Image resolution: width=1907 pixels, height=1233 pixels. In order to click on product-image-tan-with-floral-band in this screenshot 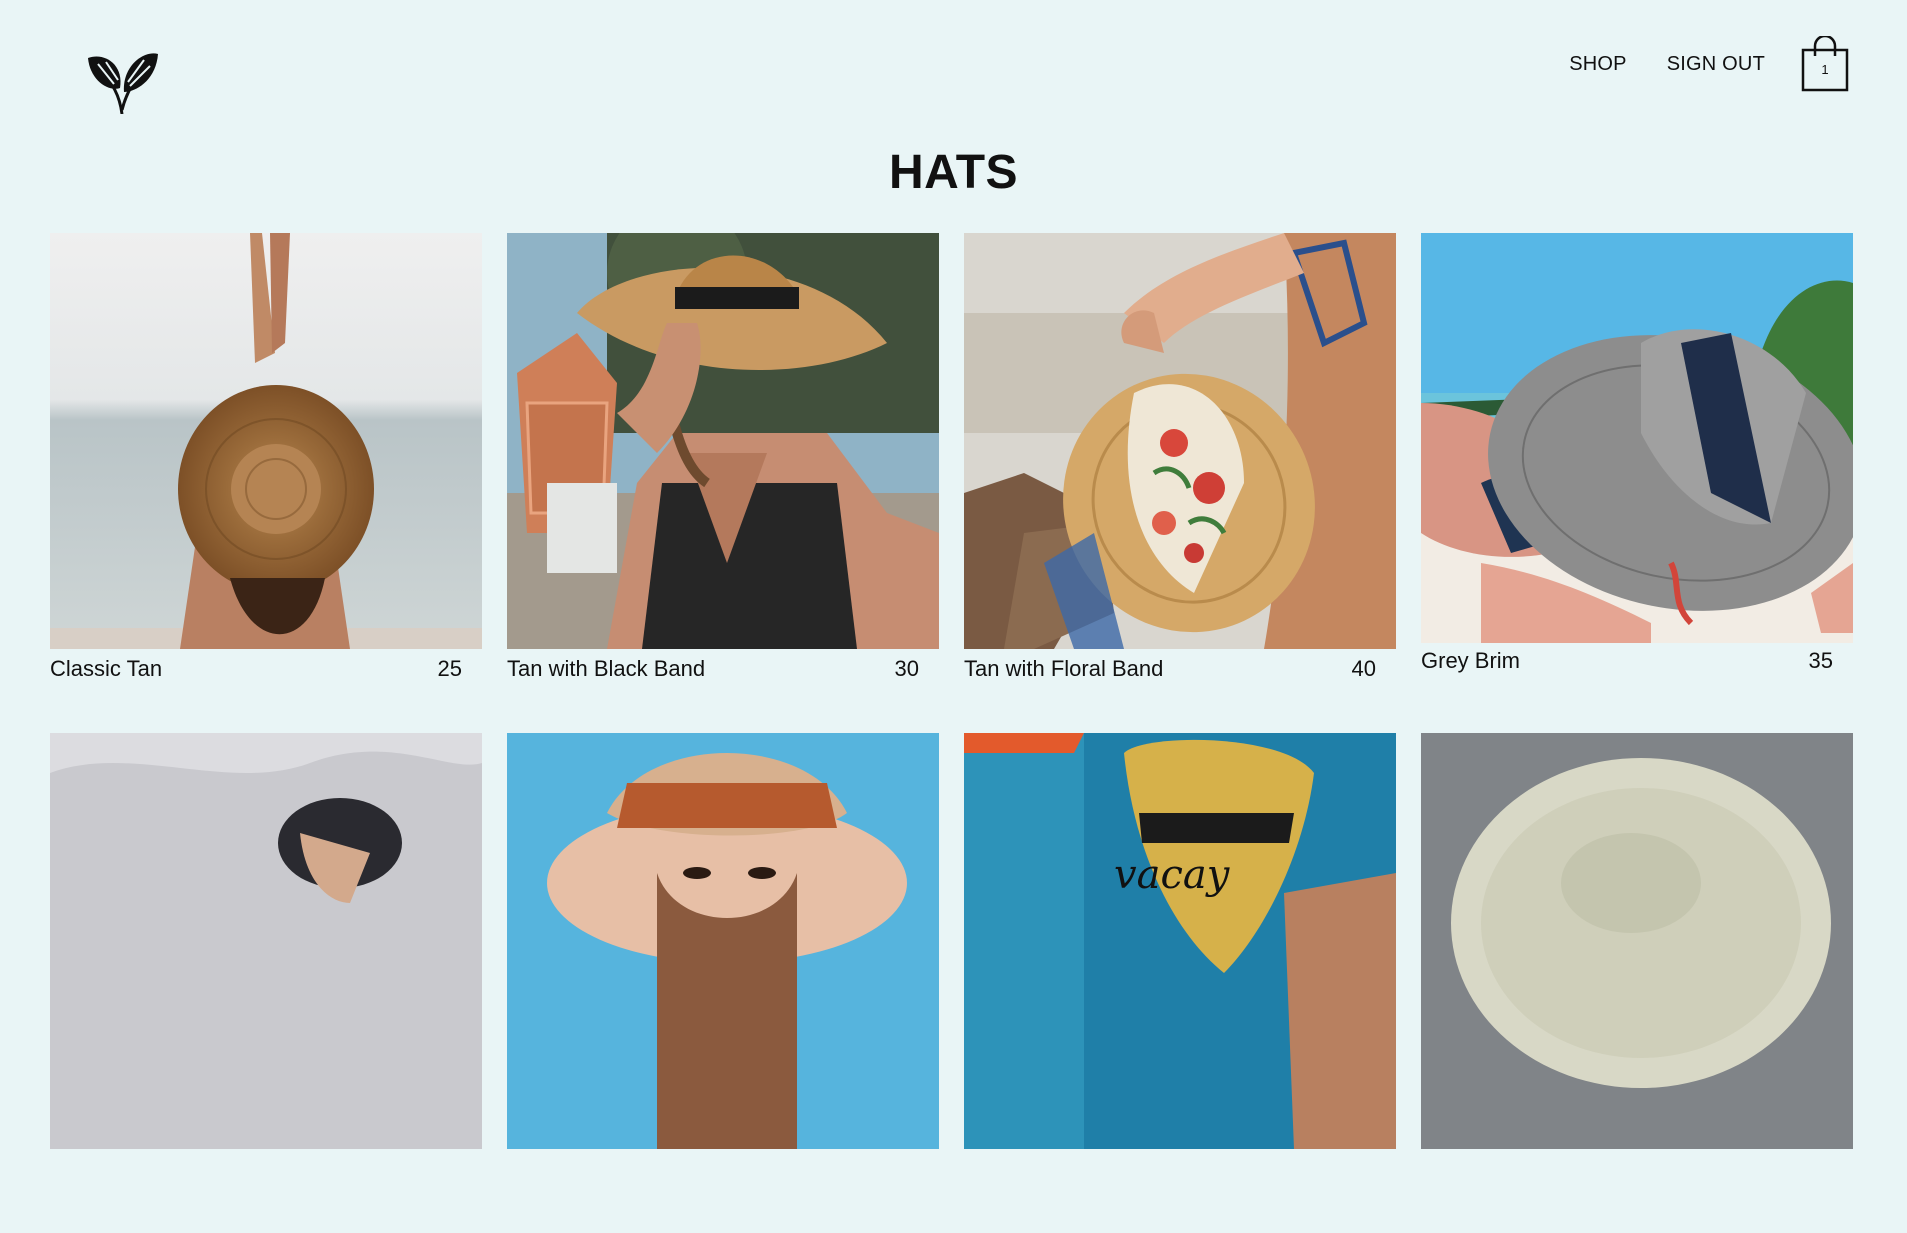, I will do `click(1180, 441)`.